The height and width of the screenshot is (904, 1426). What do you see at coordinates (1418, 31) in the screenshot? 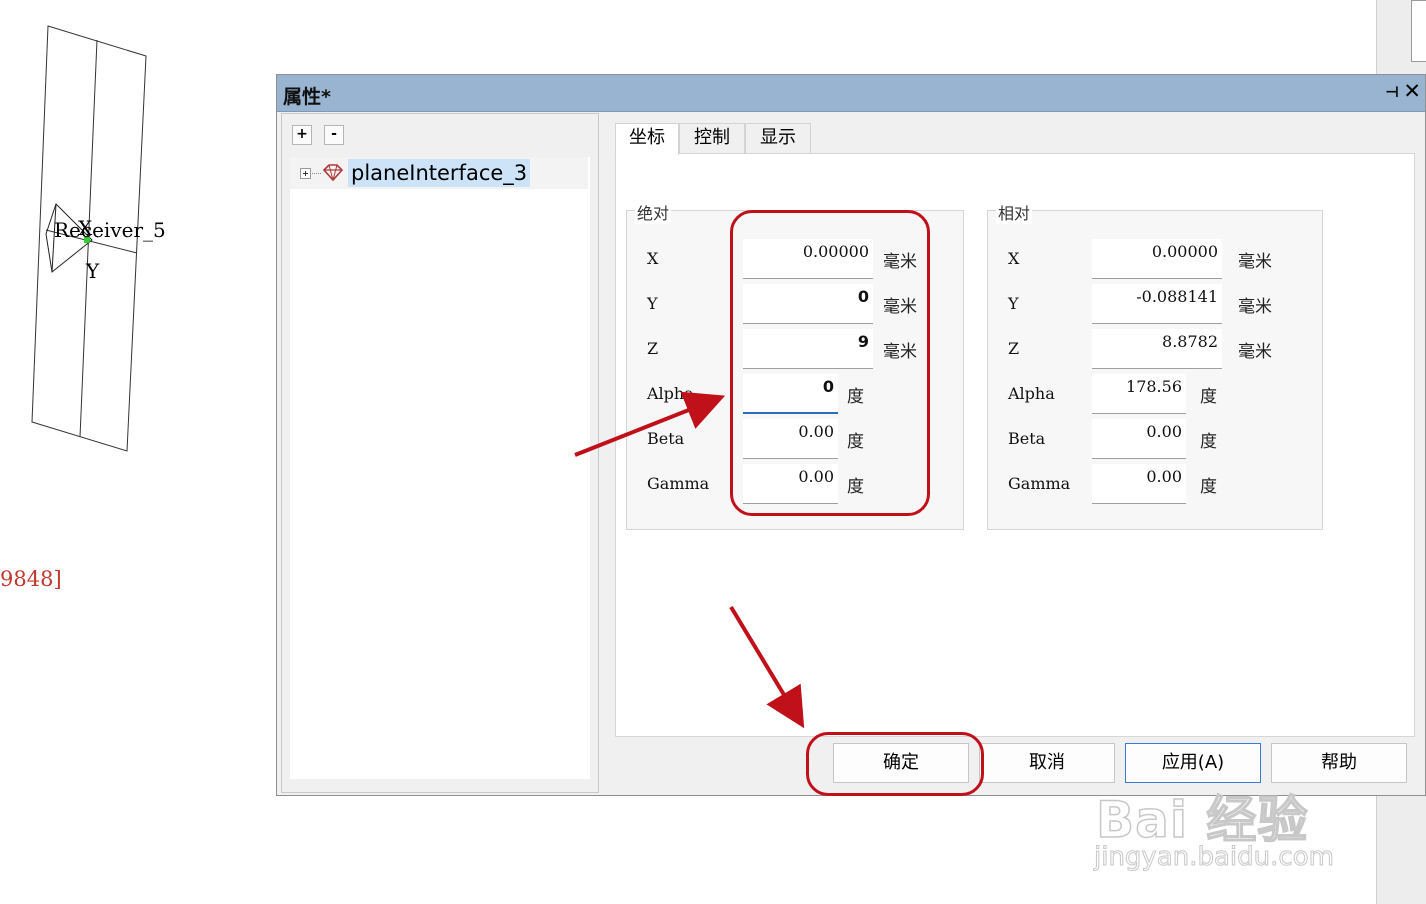
I see `side-panel-tab` at bounding box center [1418, 31].